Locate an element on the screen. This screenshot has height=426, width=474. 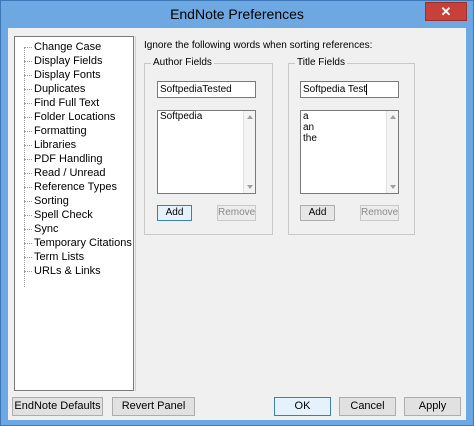
sidebar-item-label: Display Fonts is located at coordinates (67, 75).